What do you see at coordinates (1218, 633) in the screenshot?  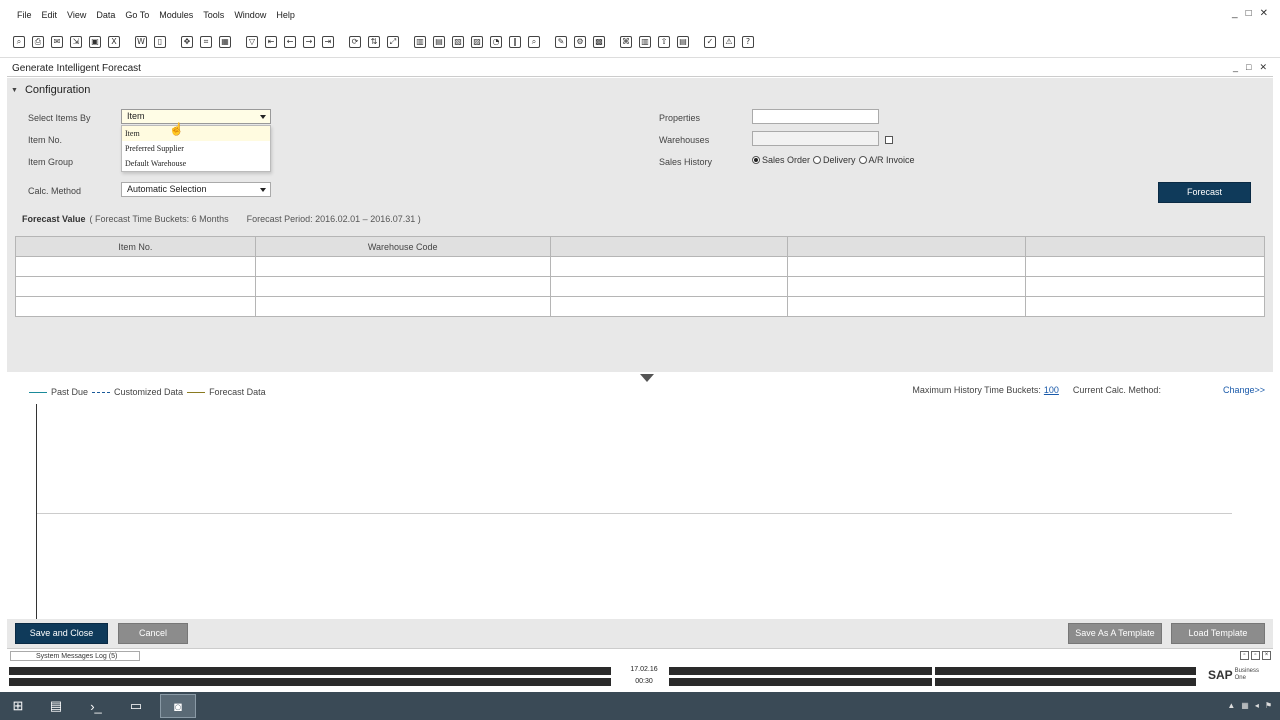 I see `load-template-button: Load Template` at bounding box center [1218, 633].